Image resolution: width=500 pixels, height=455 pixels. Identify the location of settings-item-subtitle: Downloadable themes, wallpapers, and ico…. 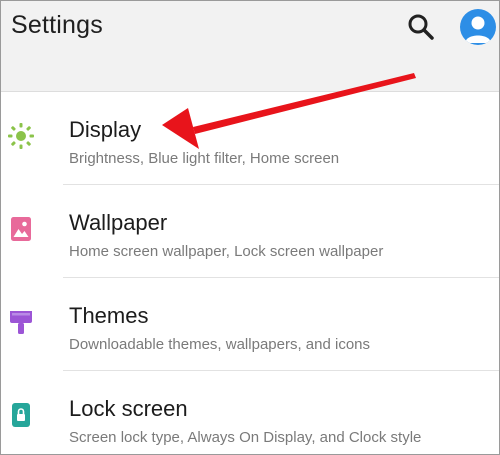
(220, 344).